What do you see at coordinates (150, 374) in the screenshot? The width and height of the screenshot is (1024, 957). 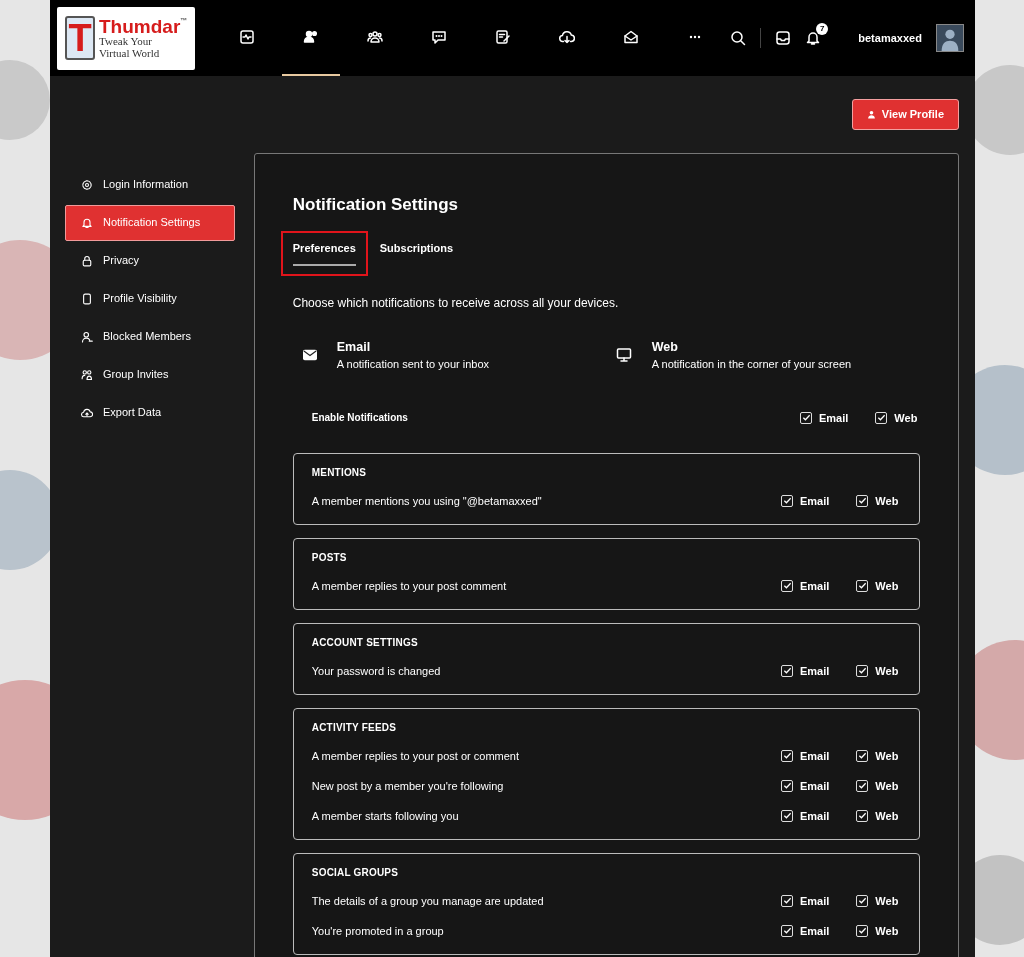 I see `sidebar-item: Group Invites` at bounding box center [150, 374].